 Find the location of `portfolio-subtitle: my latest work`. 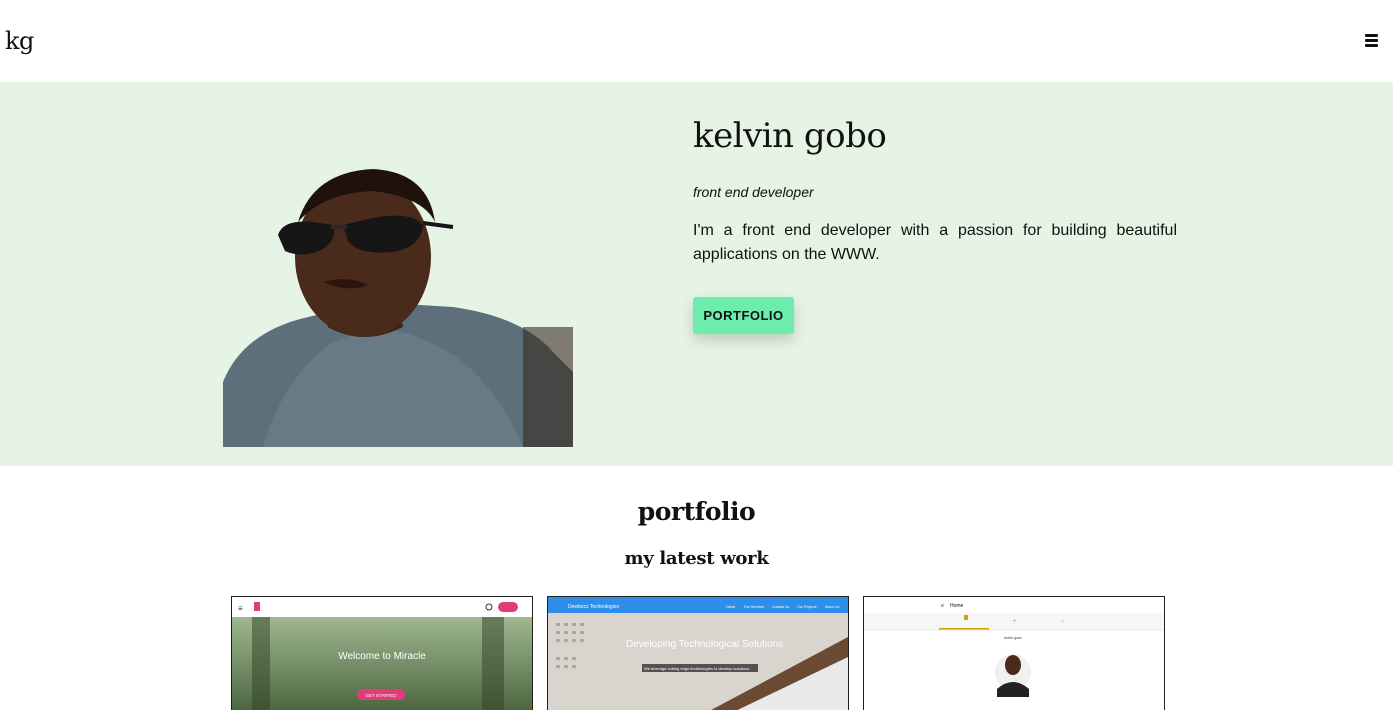

portfolio-subtitle: my latest work is located at coordinates (696, 558).